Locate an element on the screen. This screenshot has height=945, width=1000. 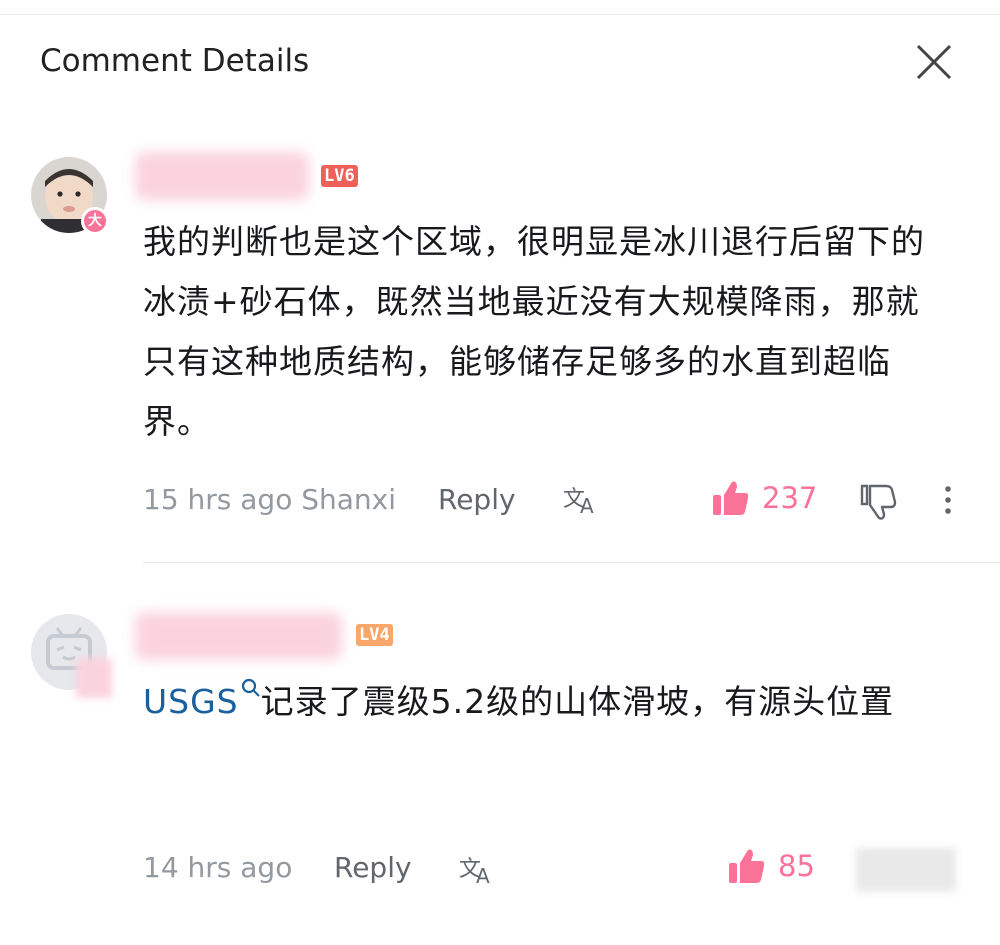
like-count: 237 is located at coordinates (790, 498).